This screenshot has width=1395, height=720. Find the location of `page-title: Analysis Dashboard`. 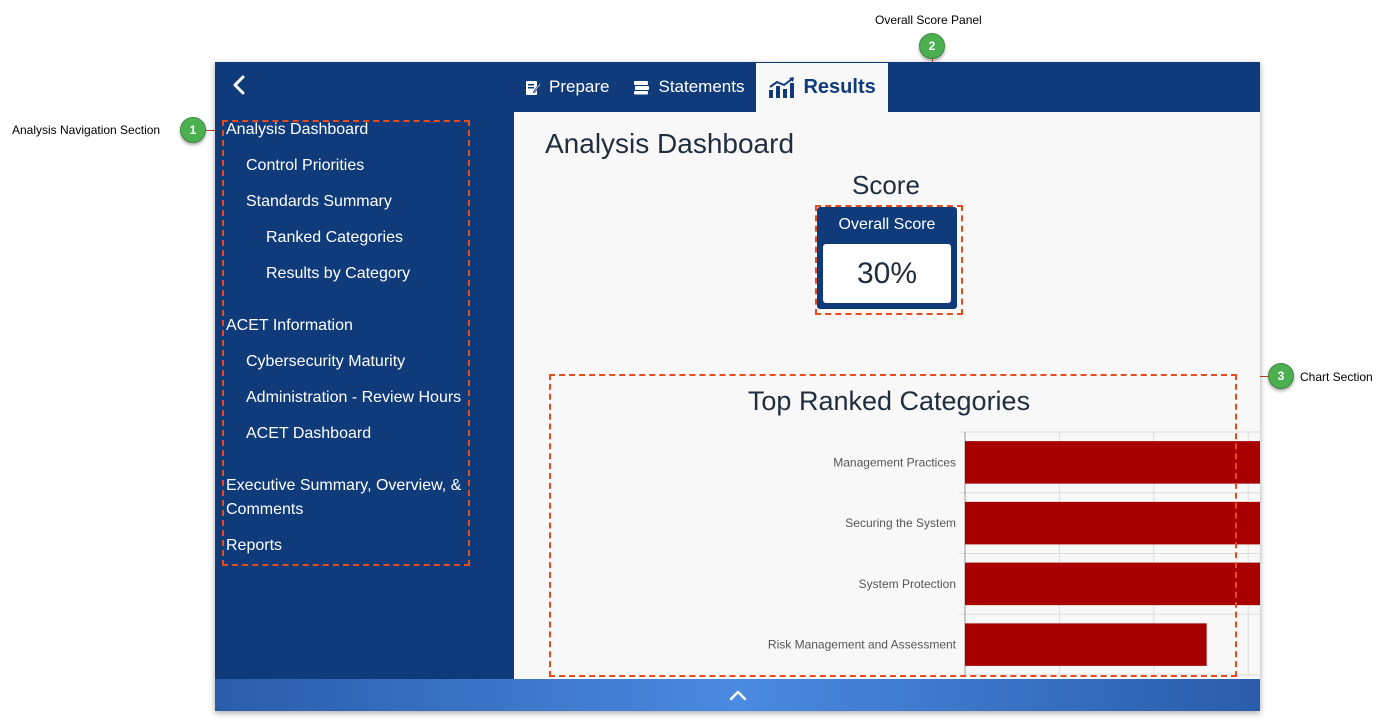

page-title: Analysis Dashboard is located at coordinates (670, 143).